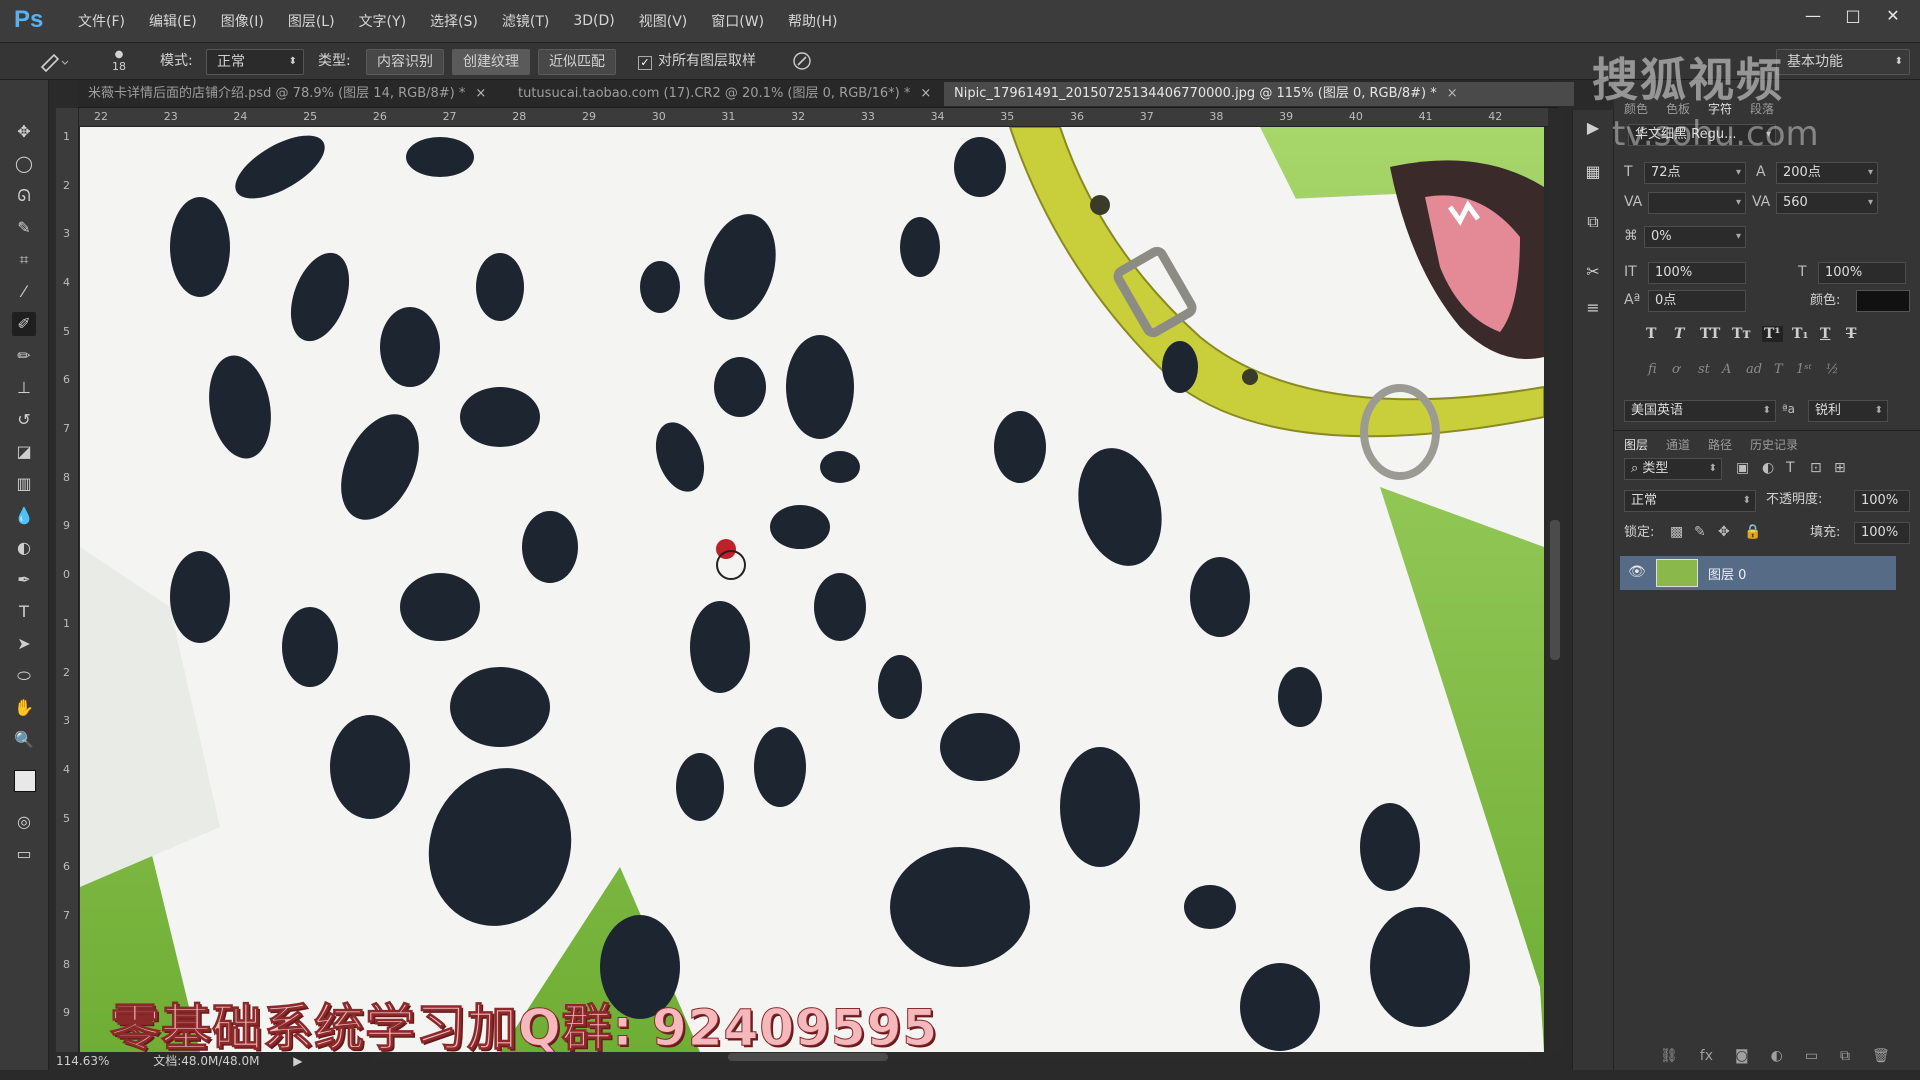 Image resolution: width=1920 pixels, height=1080 pixels. I want to click on ligature-icon: fi, so click(1652, 369).